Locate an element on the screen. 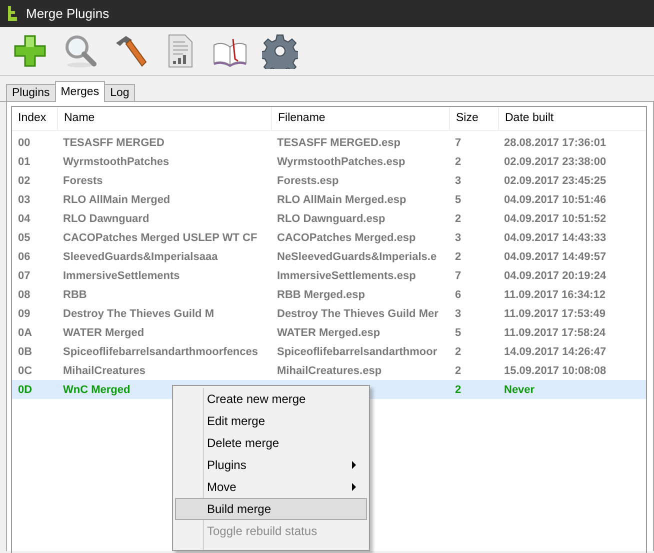 The height and width of the screenshot is (553, 654). table-cell-text: 0B is located at coordinates (25, 352).